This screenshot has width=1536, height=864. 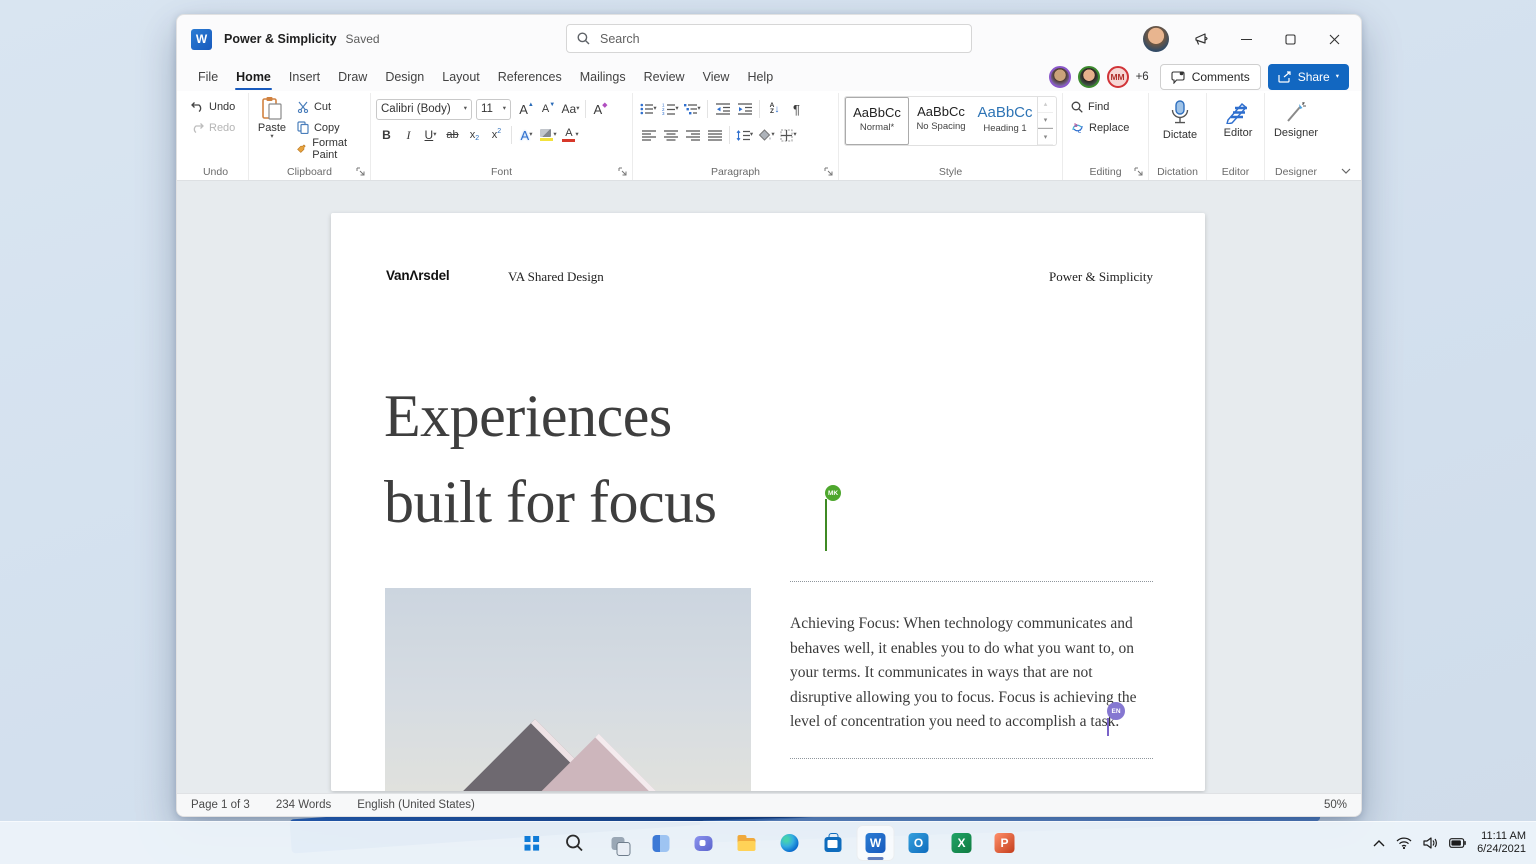 What do you see at coordinates (1117, 77) in the screenshot?
I see `collaborator-avatar-initials: MM` at bounding box center [1117, 77].